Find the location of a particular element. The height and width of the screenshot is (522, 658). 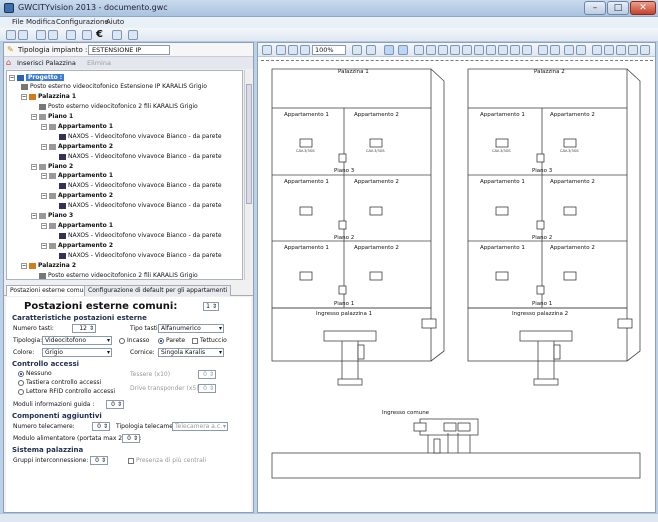

tree-palazzina-2: − Palazzina 2 is located at coordinates (48, 265).